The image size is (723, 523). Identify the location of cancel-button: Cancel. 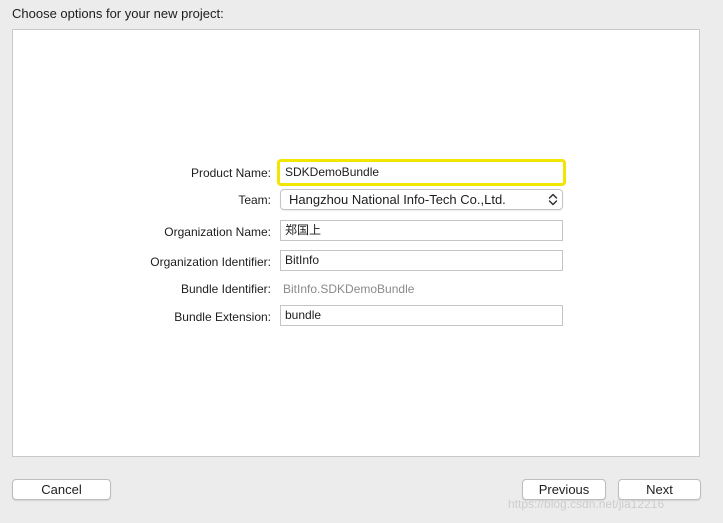
(61, 489).